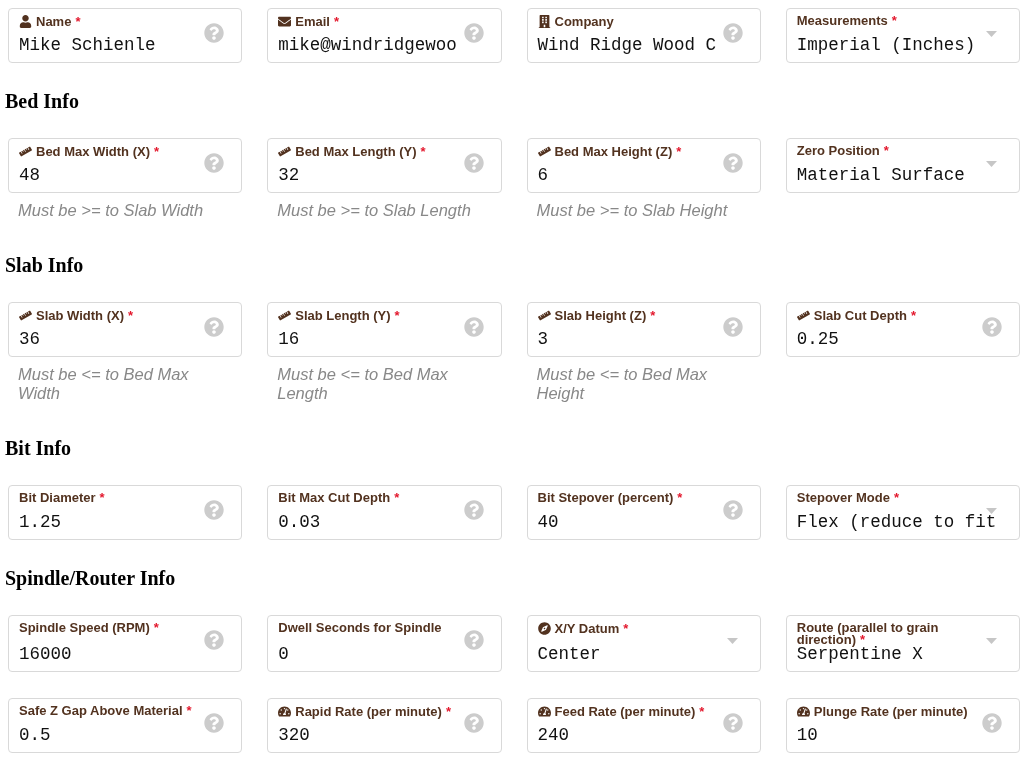 This screenshot has height=757, width=1024. I want to click on user-icon, so click(25, 21).